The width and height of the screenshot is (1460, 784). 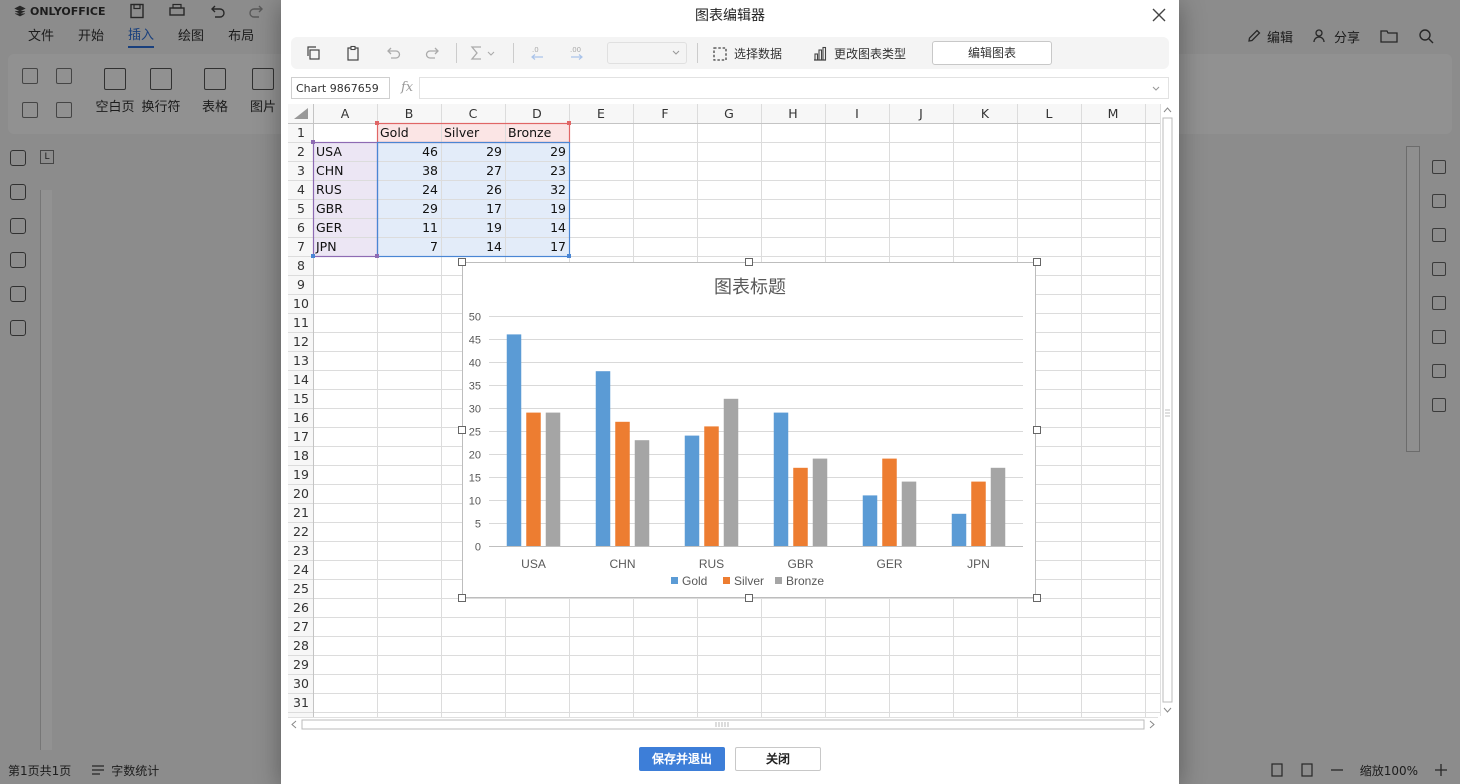 I want to click on row-header: 16, so click(x=301, y=417).